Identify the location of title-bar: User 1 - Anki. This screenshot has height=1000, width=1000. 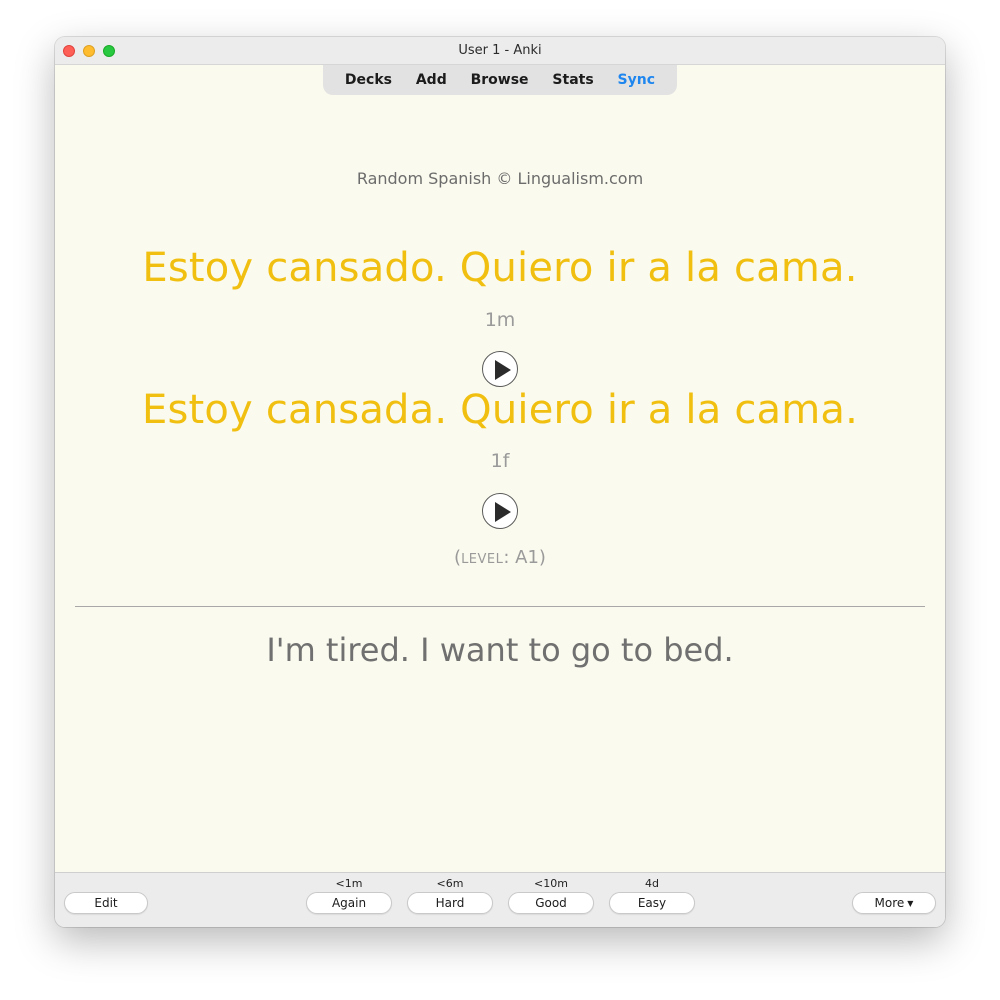
(500, 51).